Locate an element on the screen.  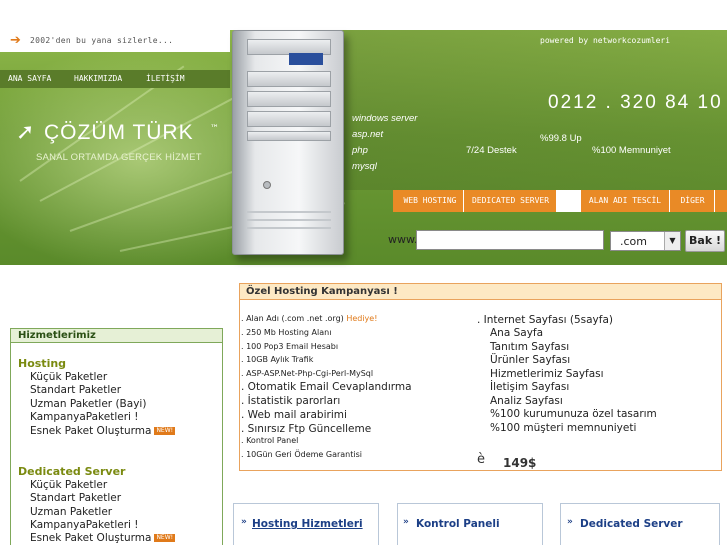
sidebar-item-dedicated-custom: Esnek Paket Oluşturma NEW! is located at coordinates (103, 538).